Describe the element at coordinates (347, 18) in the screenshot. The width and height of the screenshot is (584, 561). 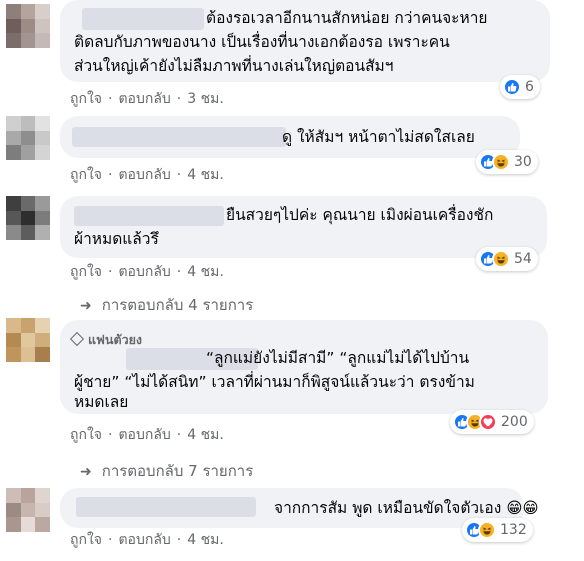
I see `comment-text-line: ต้องรอเวลาอีกนานสักหน่อย กว่าคนจะหาย` at that location.